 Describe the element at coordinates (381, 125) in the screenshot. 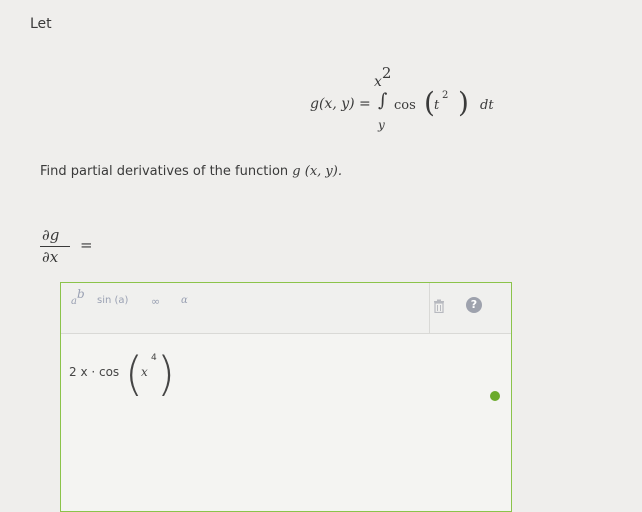

I see `integral-lower-limit: y` at that location.